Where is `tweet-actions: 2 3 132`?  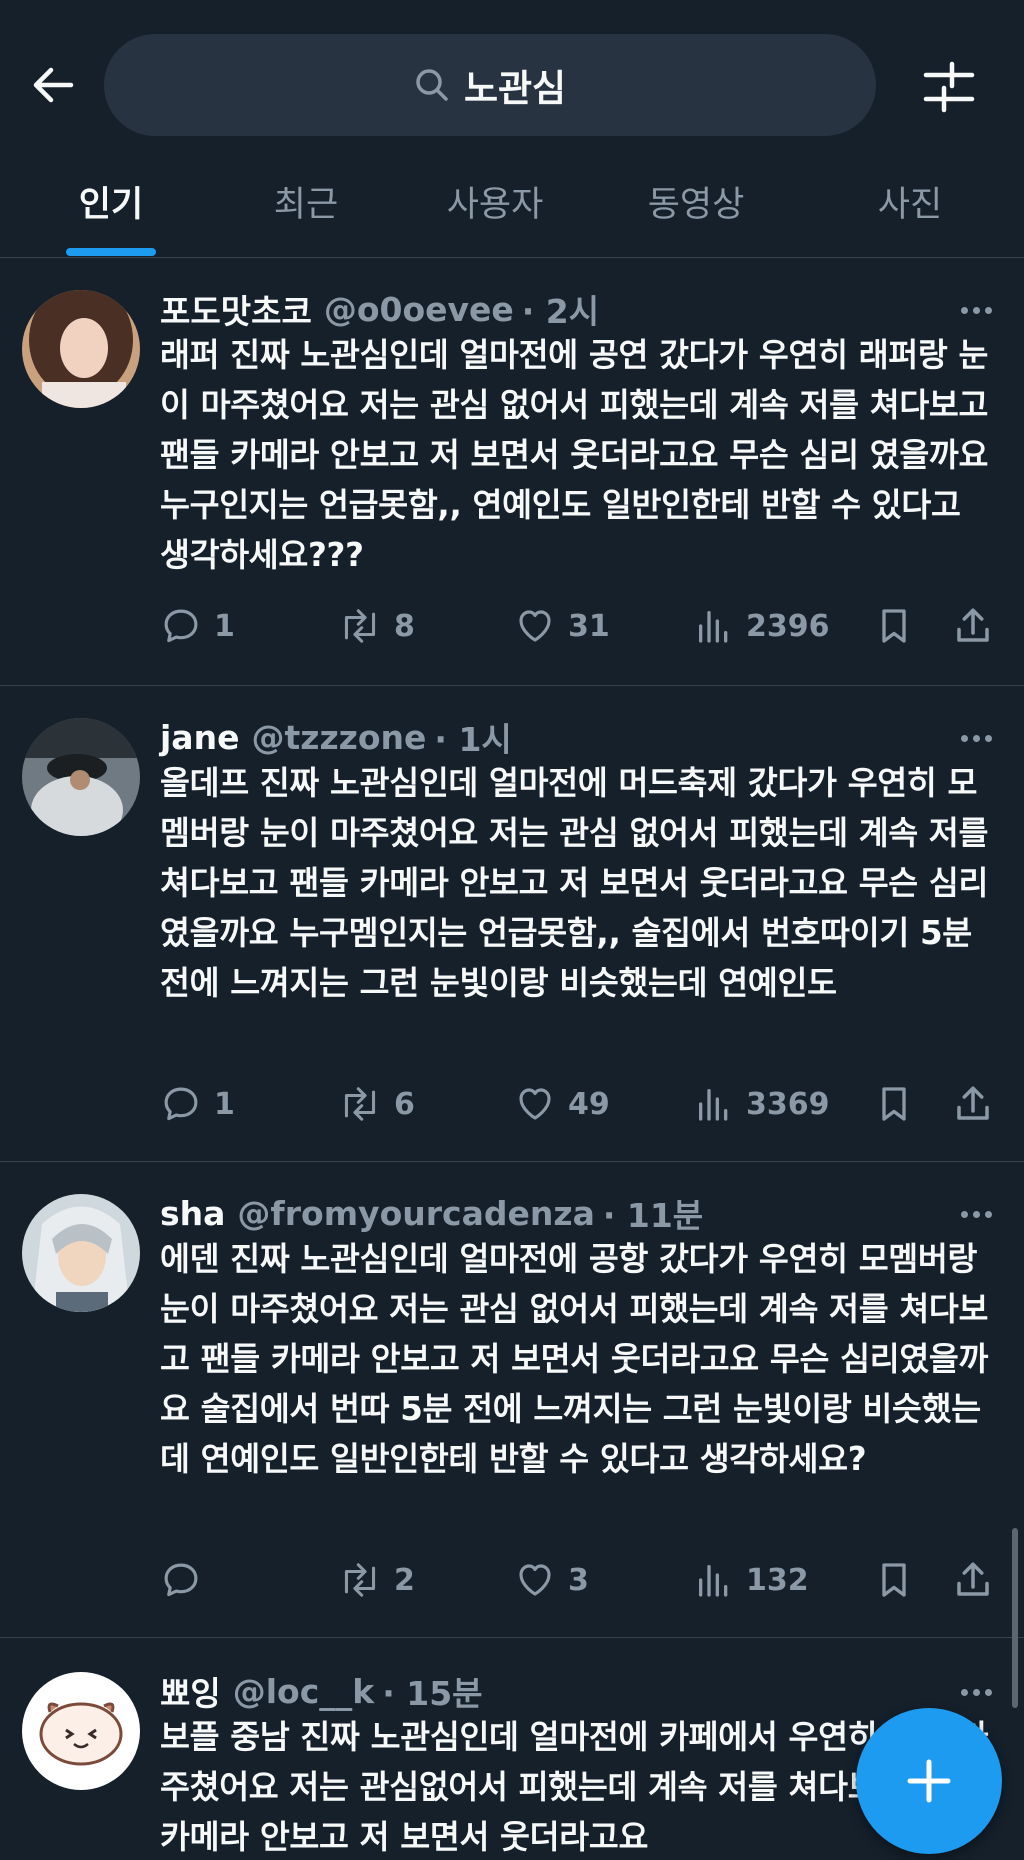 tweet-actions: 2 3 132 is located at coordinates (580, 1580).